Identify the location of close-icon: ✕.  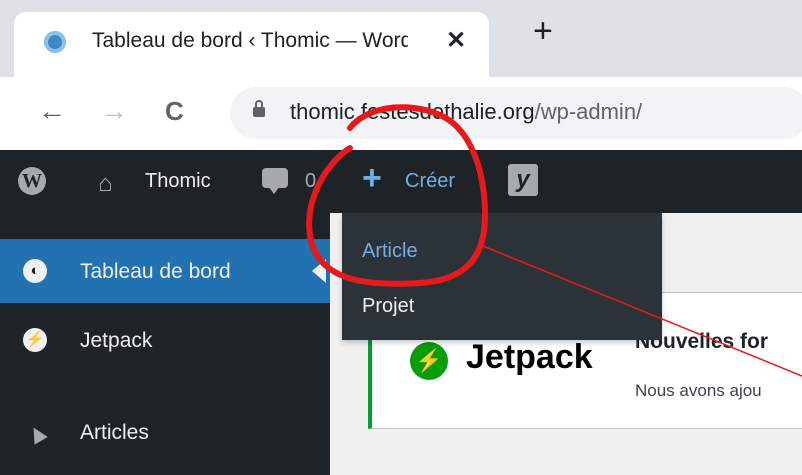
(456, 40).